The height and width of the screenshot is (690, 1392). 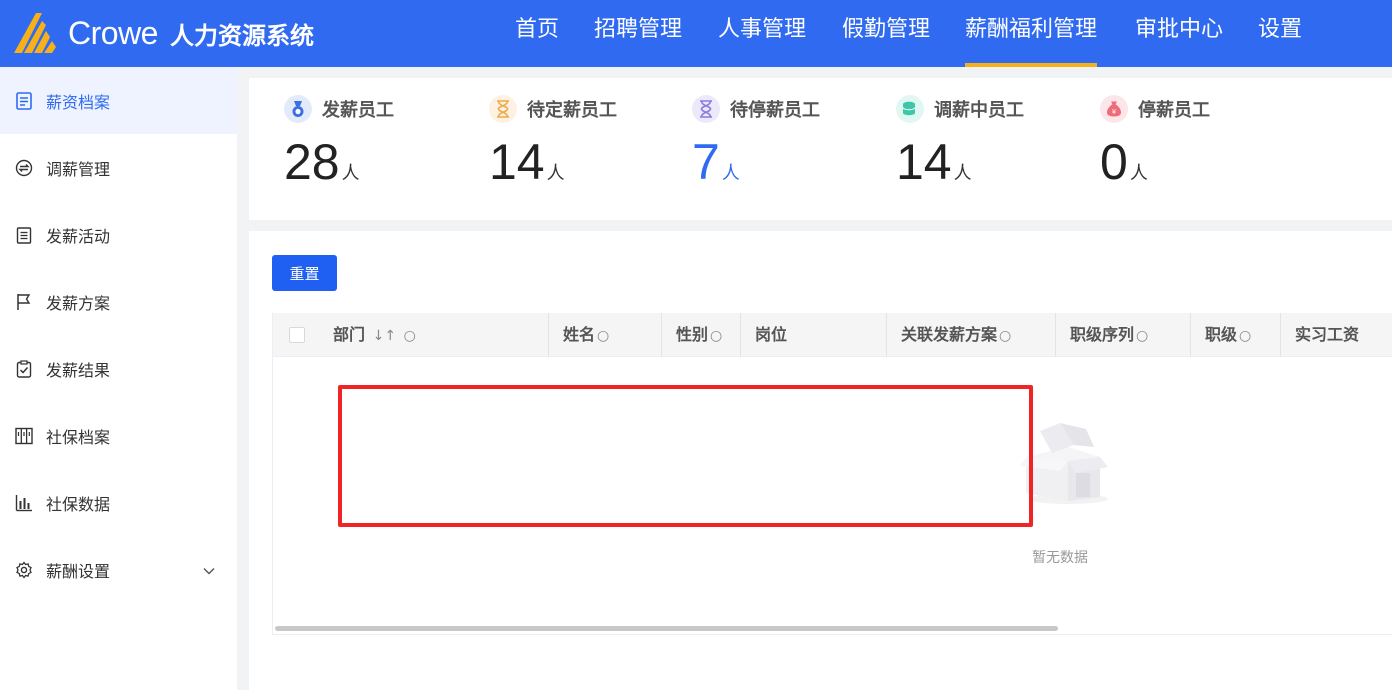 What do you see at coordinates (113, 32) in the screenshot?
I see `brand-name: Crowe` at bounding box center [113, 32].